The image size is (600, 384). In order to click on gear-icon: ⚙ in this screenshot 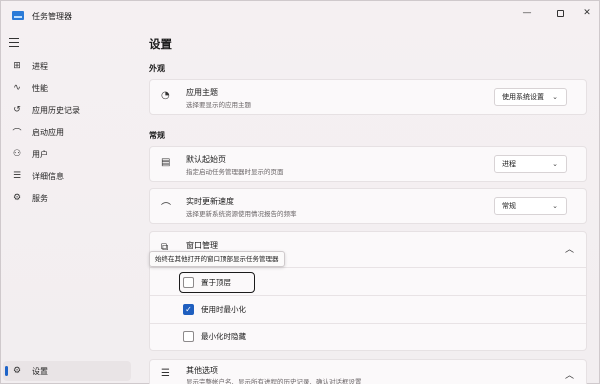, I will do `click(17, 371)`.